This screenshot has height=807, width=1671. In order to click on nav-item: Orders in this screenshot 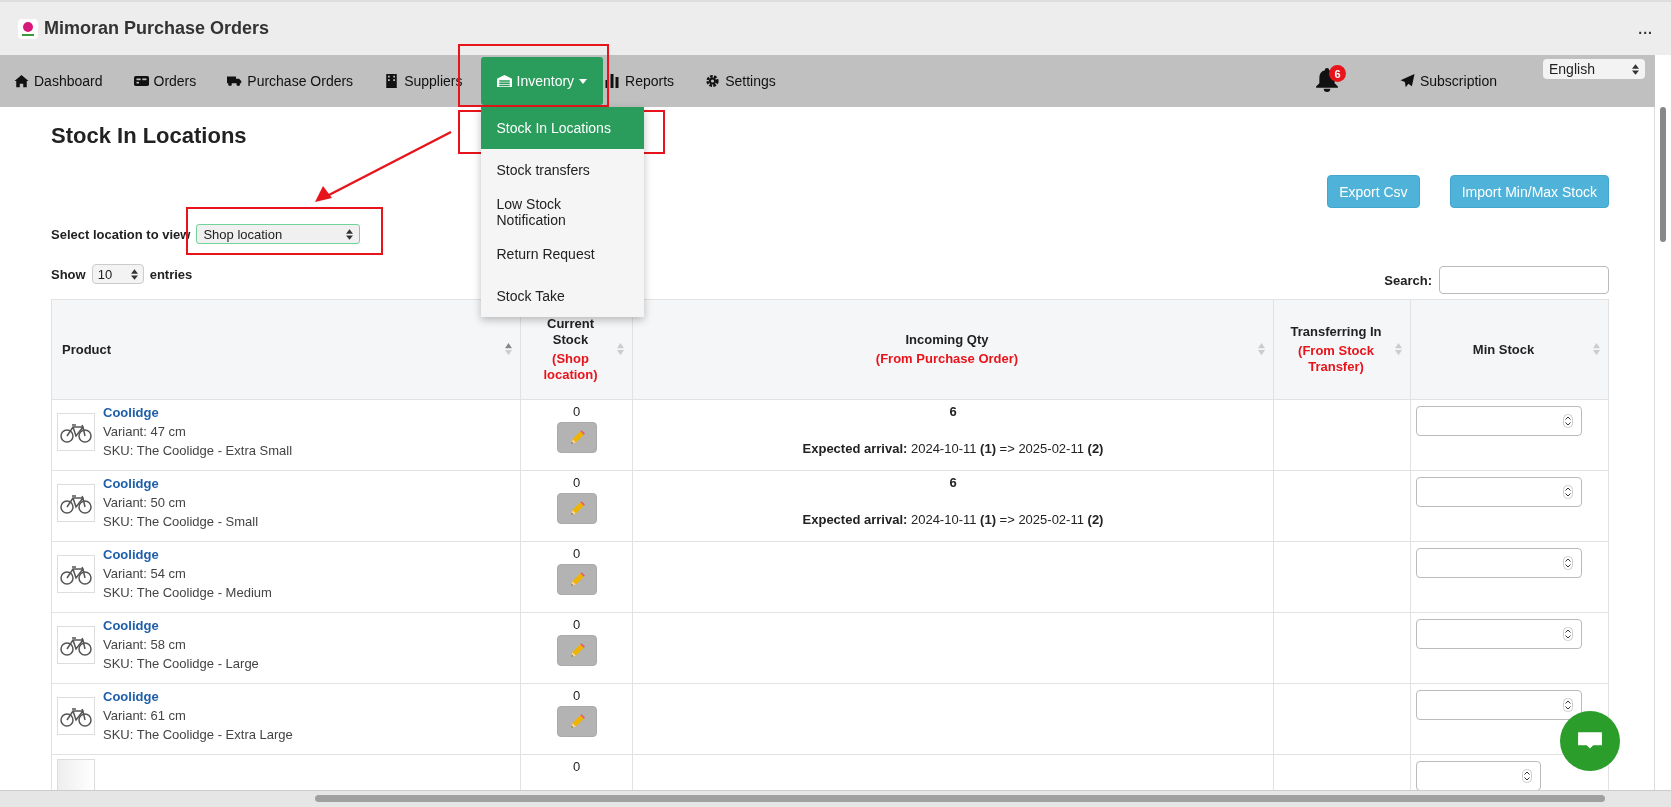, I will do `click(173, 81)`.